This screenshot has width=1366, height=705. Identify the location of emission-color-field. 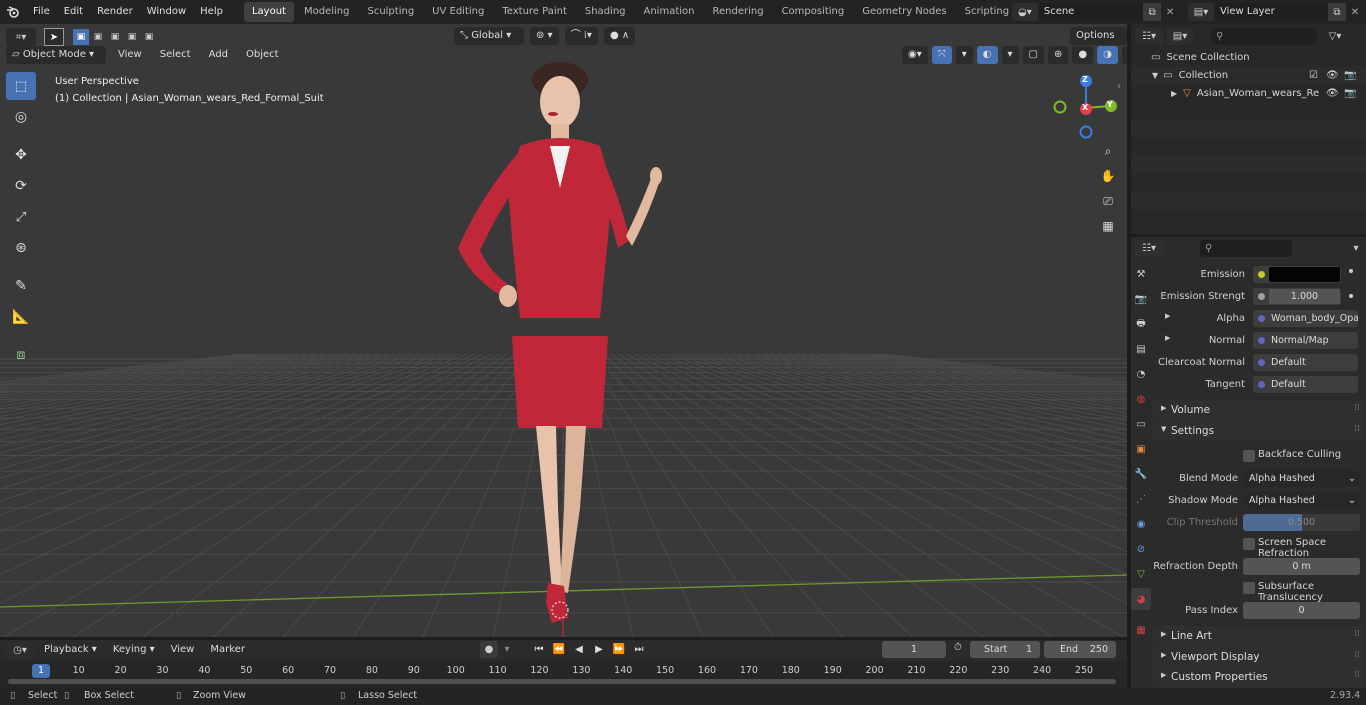
(1297, 274).